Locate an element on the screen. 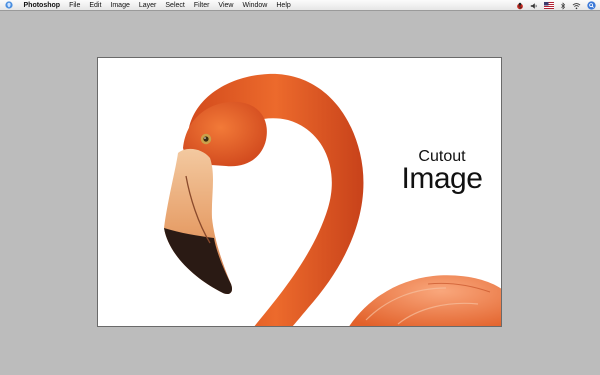 This screenshot has width=600, height=375. wifi-icon is located at coordinates (576, 6).